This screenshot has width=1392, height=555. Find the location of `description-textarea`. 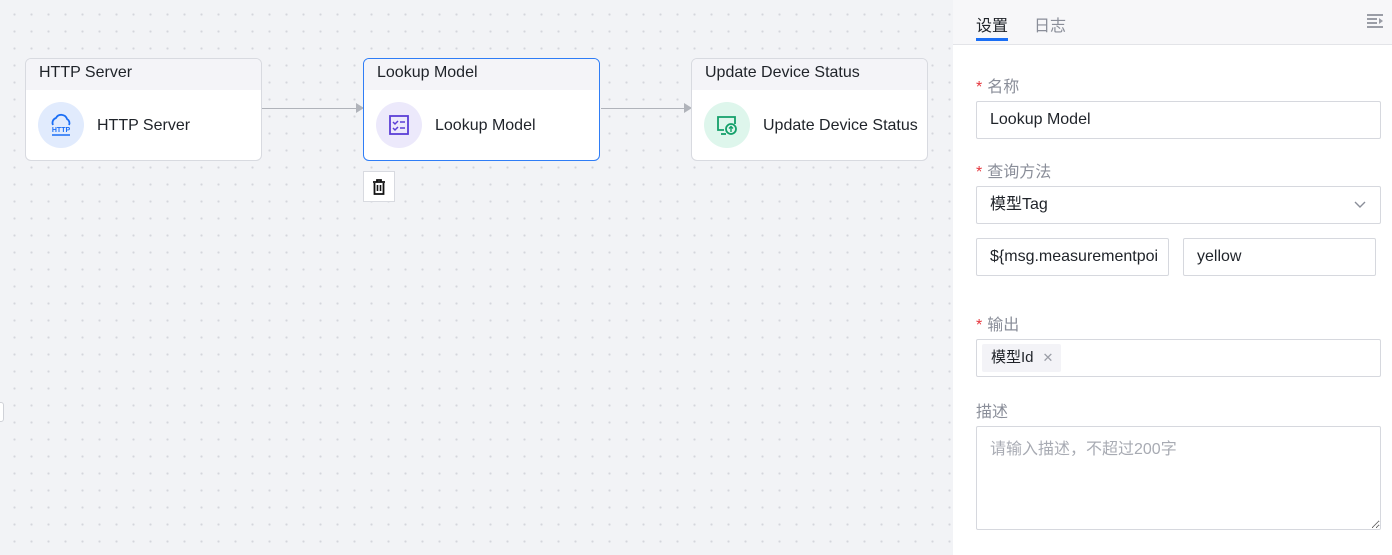

description-textarea is located at coordinates (1178, 478).